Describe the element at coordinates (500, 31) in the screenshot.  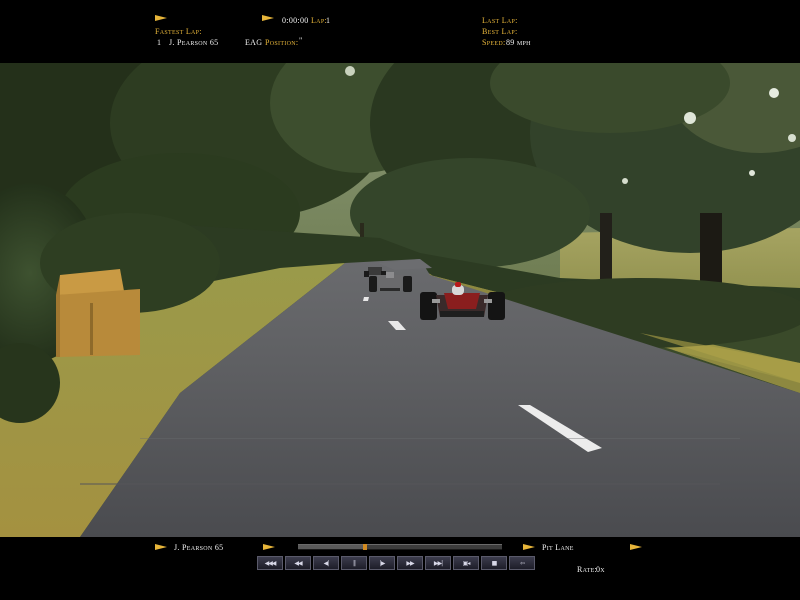
I see `best-lap-label: Best Lap:` at that location.